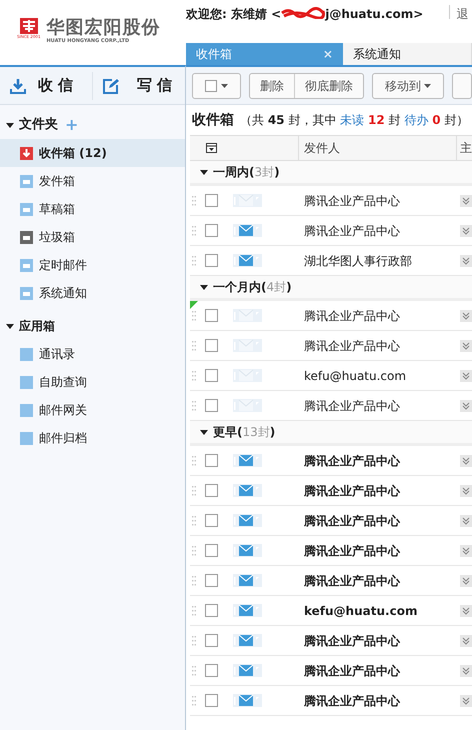  What do you see at coordinates (92, 153) in the screenshot?
I see `folder-item: 收件箱 (12)` at bounding box center [92, 153].